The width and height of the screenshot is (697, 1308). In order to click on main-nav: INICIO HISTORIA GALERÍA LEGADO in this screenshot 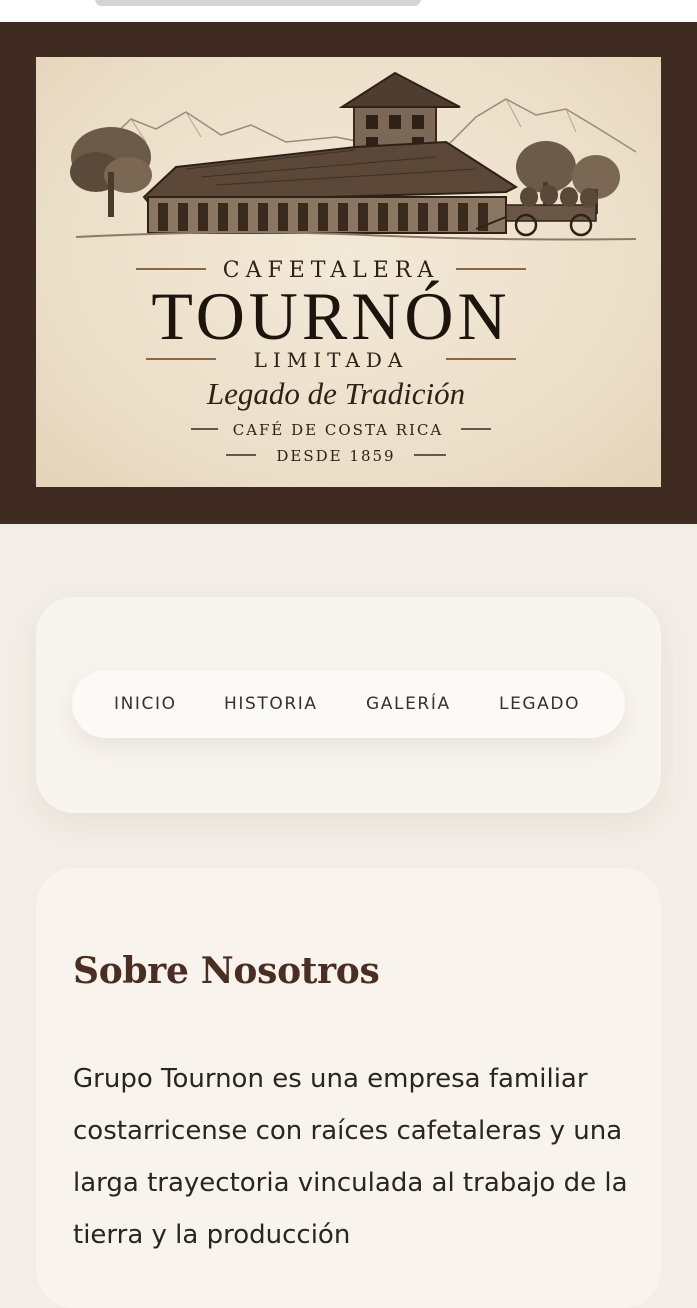, I will do `click(348, 704)`.